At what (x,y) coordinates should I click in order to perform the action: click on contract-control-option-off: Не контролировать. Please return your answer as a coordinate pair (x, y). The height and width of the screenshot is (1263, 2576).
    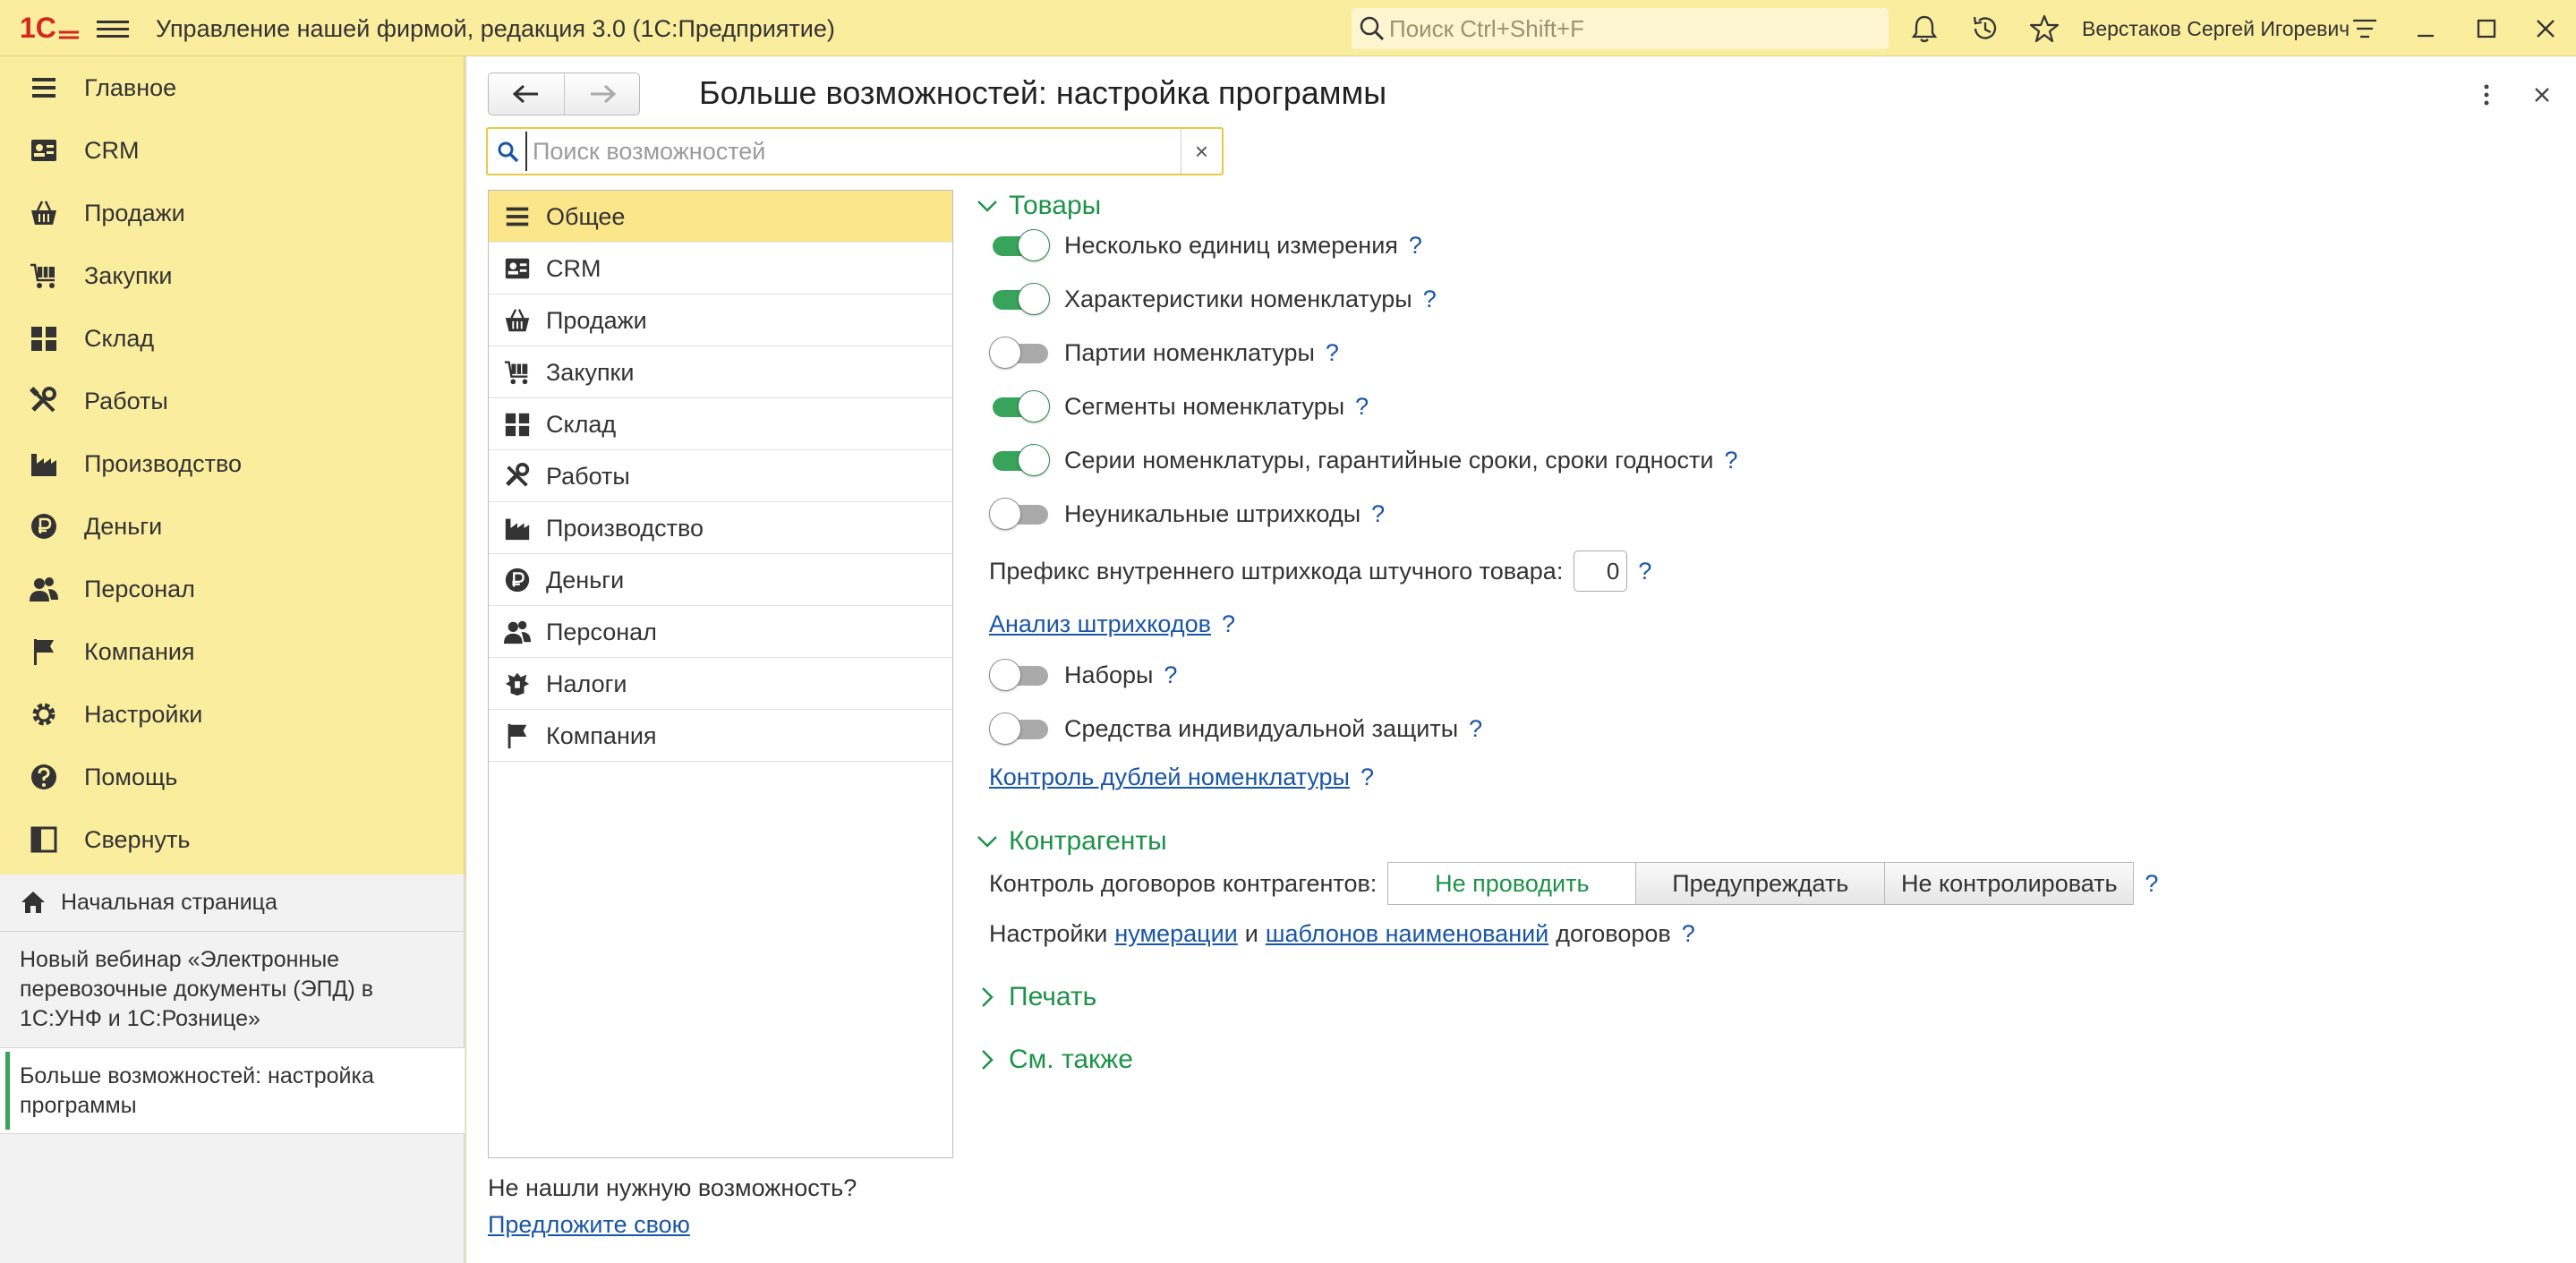
    Looking at the image, I should click on (2010, 884).